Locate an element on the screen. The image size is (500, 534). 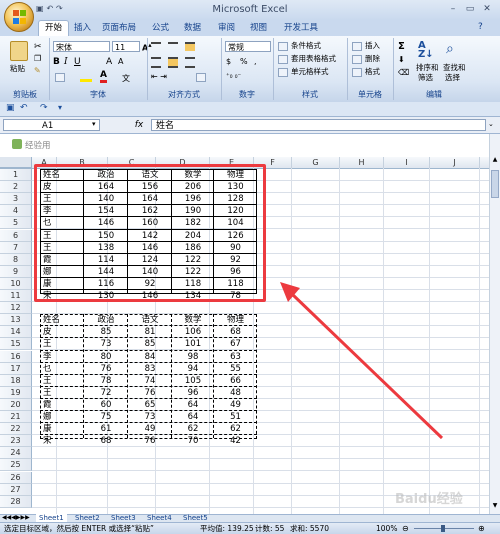
clear-icon: ⌫ is located at coordinates (403, 72).